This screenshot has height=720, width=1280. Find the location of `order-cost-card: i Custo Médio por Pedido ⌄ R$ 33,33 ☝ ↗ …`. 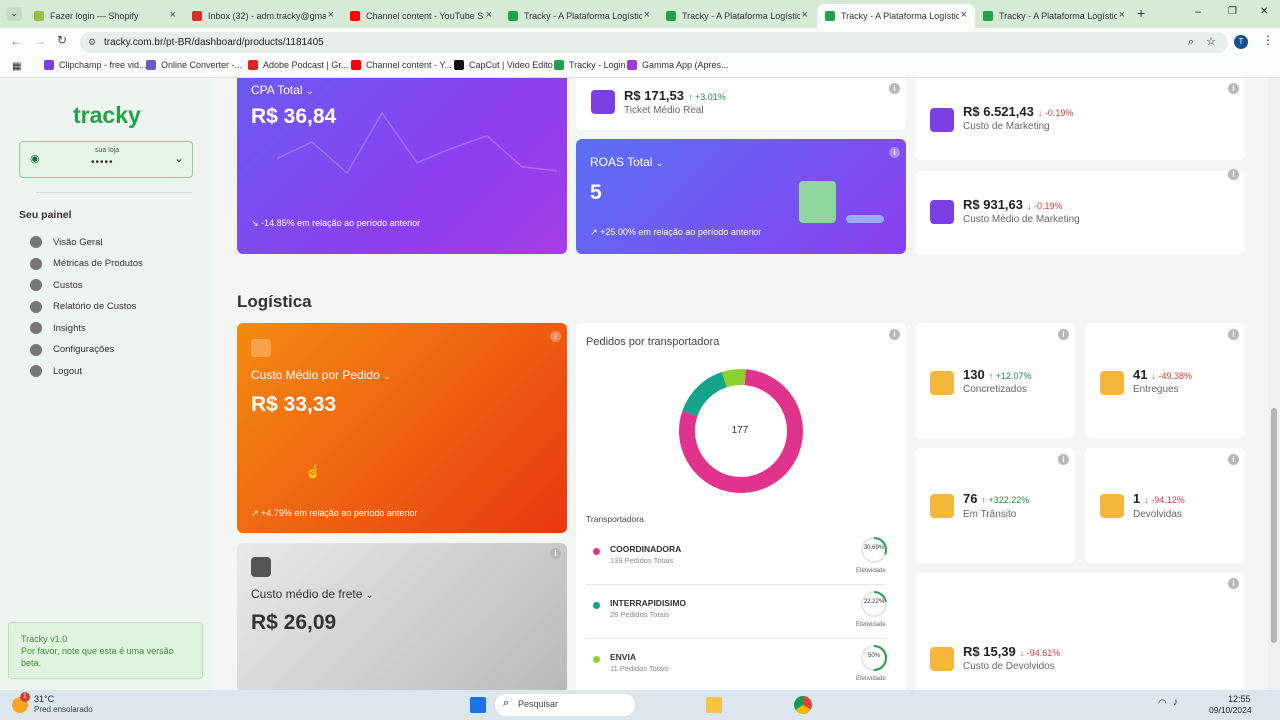

order-cost-card: i Custo Médio por Pedido ⌄ R$ 33,33 ☝ ↗ … is located at coordinates (402, 428).